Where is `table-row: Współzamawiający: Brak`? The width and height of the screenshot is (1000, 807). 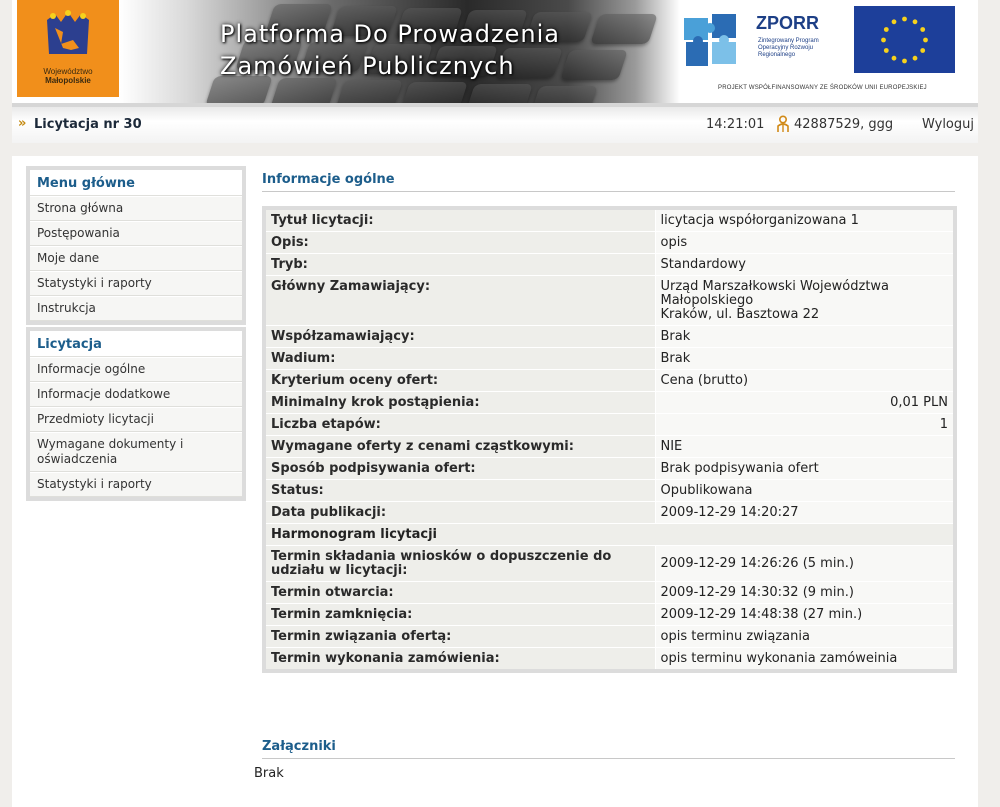 table-row: Współzamawiający: Brak is located at coordinates (609, 336).